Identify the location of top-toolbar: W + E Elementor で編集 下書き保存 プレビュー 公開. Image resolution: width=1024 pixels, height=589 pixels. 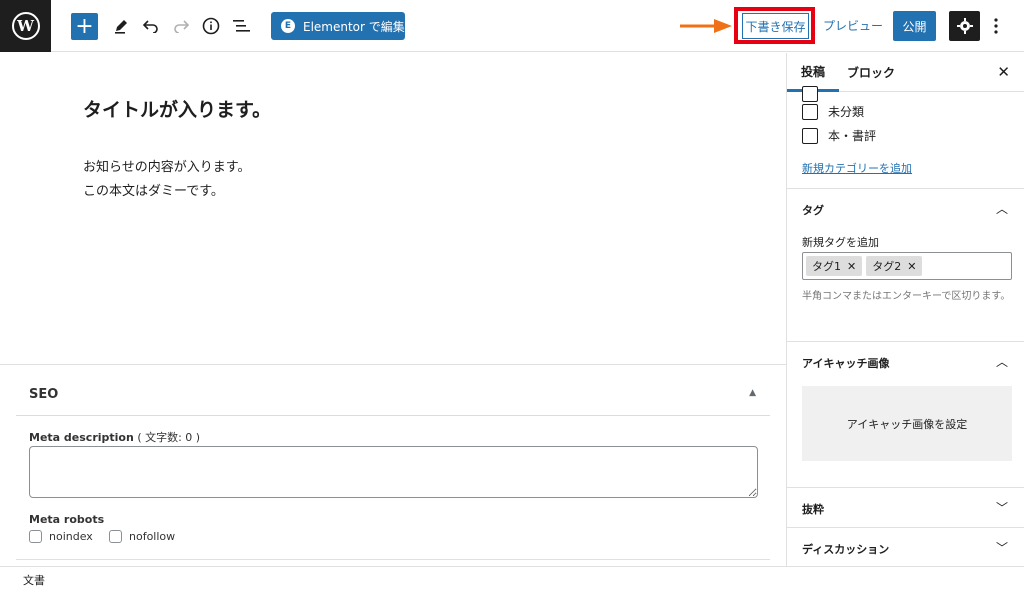
(512, 26).